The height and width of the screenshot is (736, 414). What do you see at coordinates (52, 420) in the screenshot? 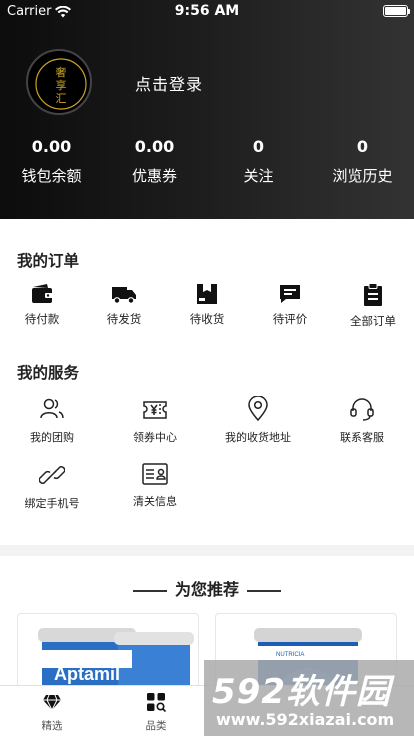
I see `service-group-buy: 我的团购` at bounding box center [52, 420].